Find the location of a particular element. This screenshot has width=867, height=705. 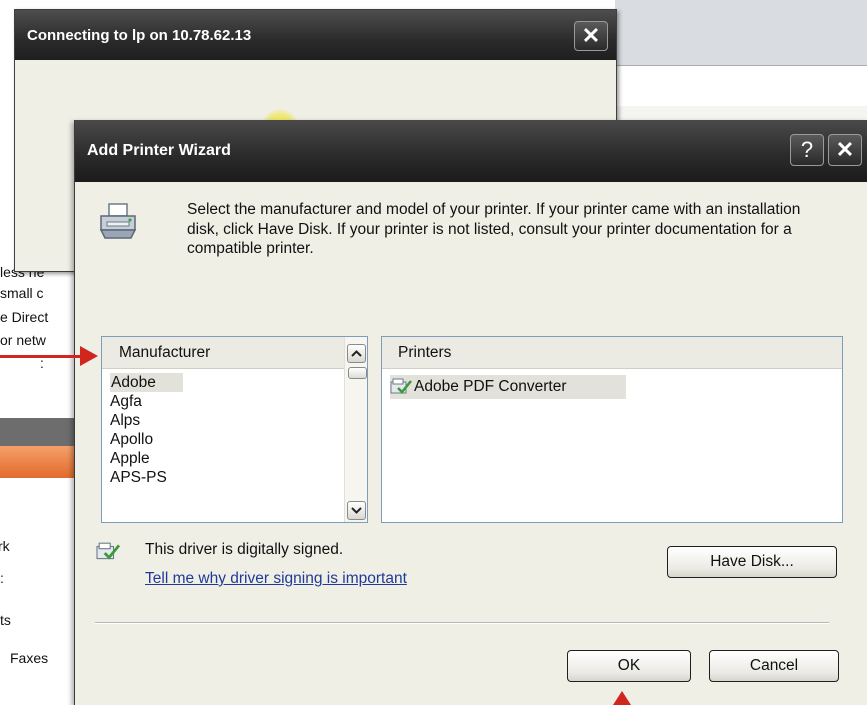

printer-item-label: Adobe PDF Converter is located at coordinates (490, 386).